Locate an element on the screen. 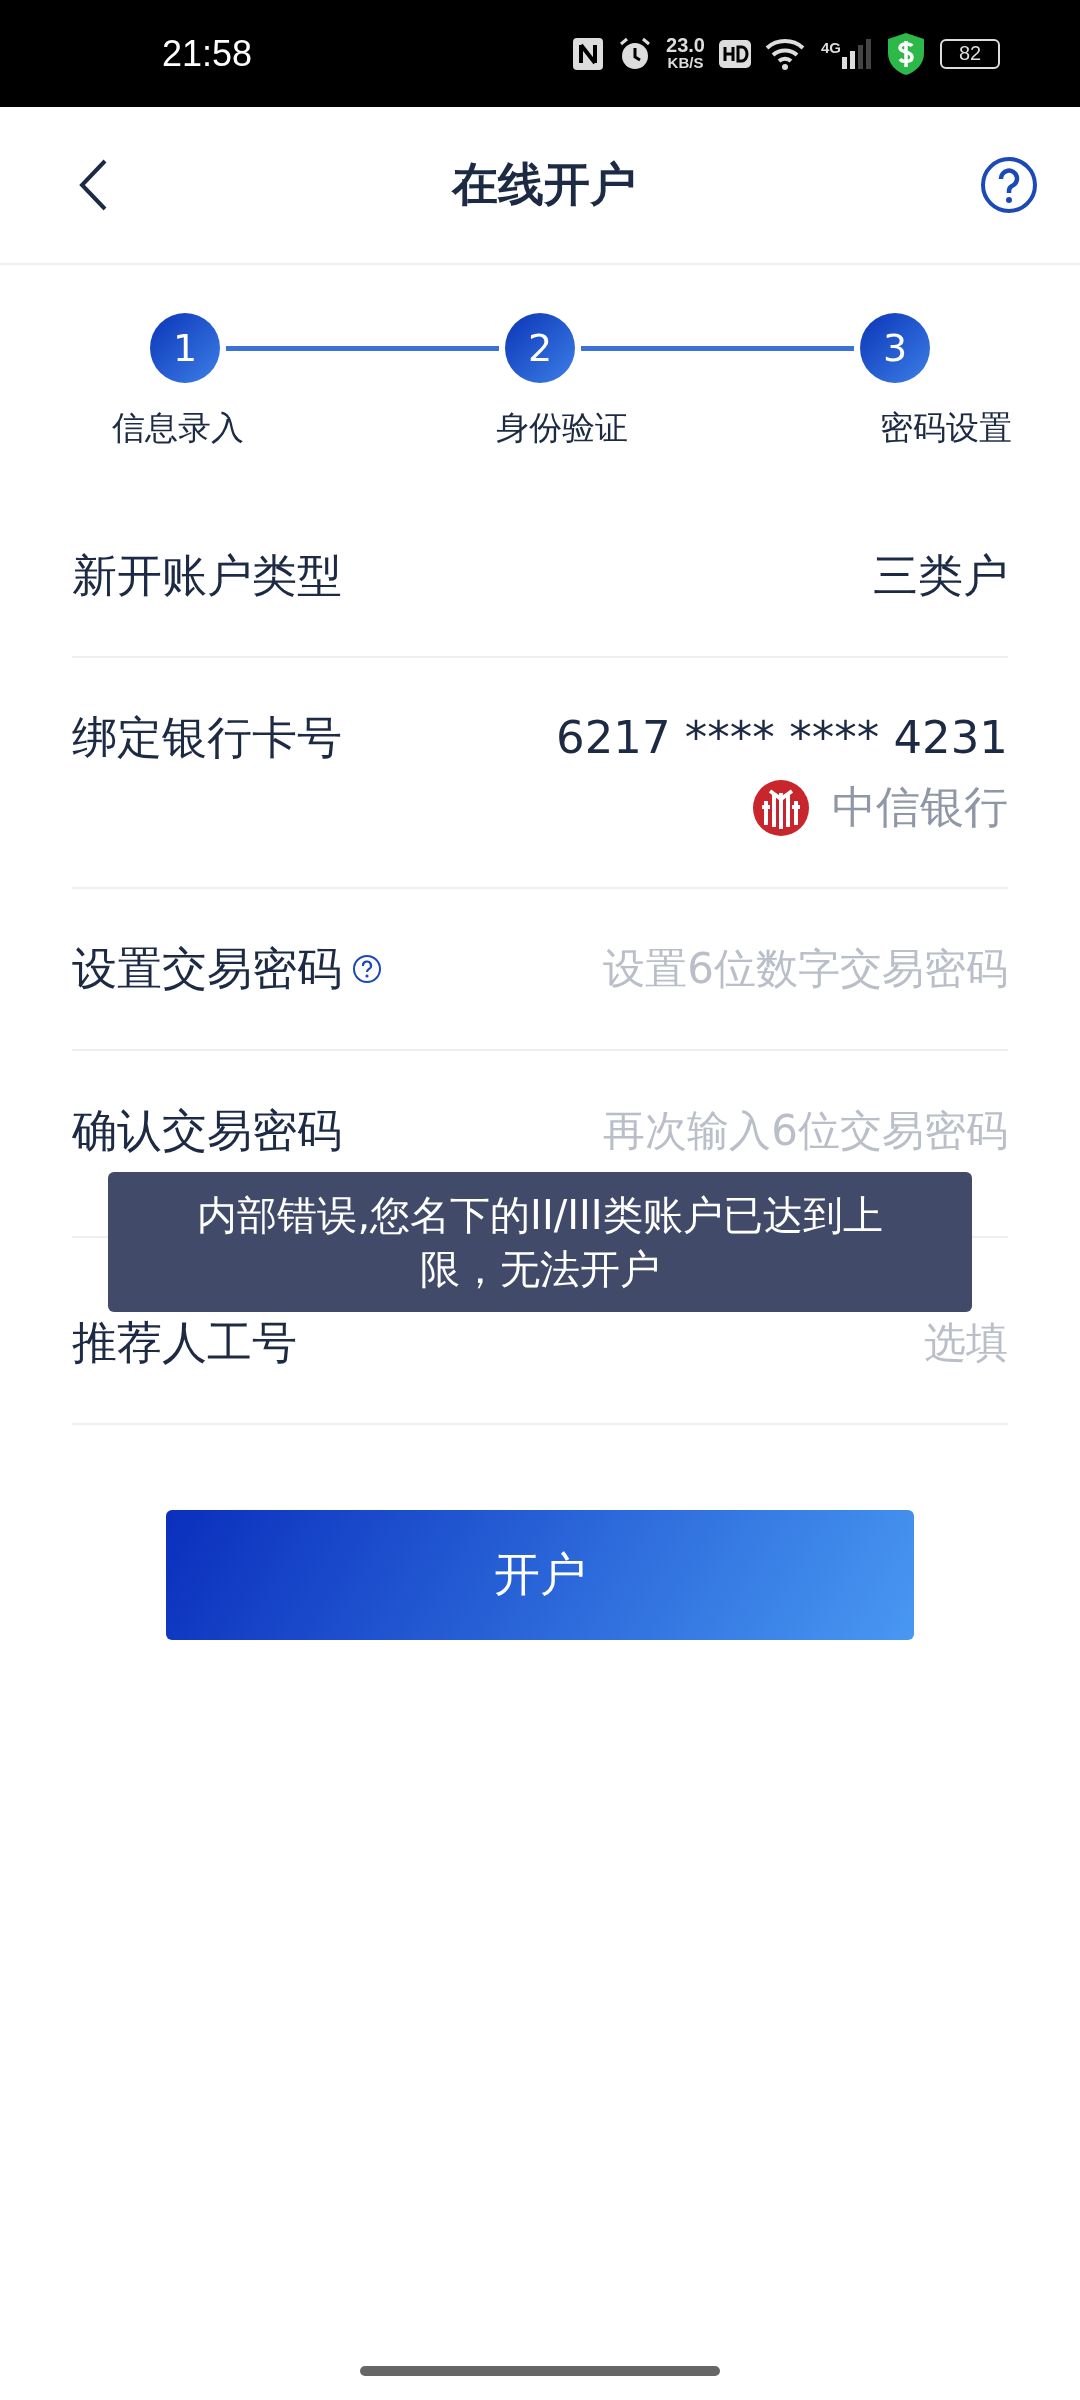 The image size is (1080, 2400). bank-logo-icon is located at coordinates (781, 807).